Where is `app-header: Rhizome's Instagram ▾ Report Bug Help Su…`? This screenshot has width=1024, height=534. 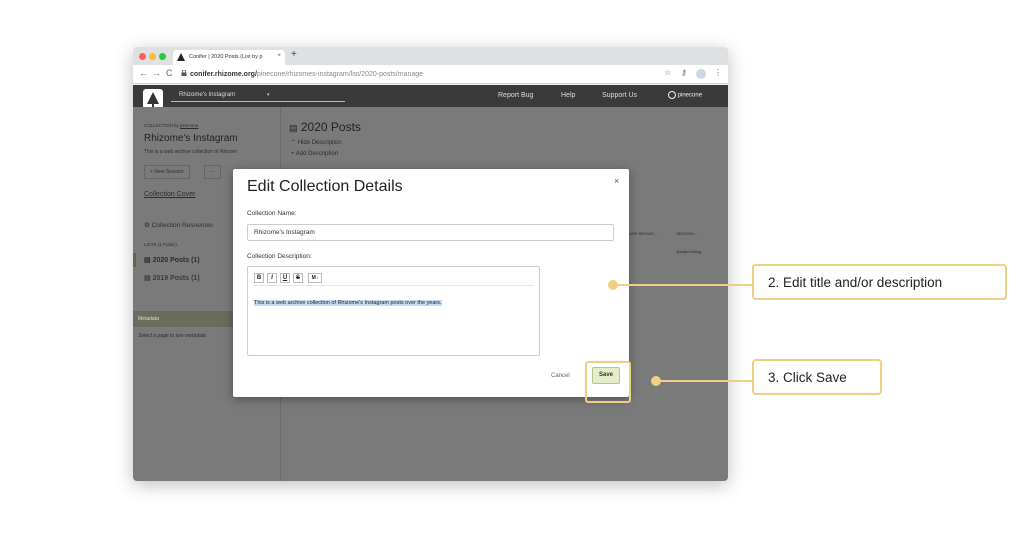 app-header: Rhizome's Instagram ▾ Report Bug Help Su… is located at coordinates (430, 97).